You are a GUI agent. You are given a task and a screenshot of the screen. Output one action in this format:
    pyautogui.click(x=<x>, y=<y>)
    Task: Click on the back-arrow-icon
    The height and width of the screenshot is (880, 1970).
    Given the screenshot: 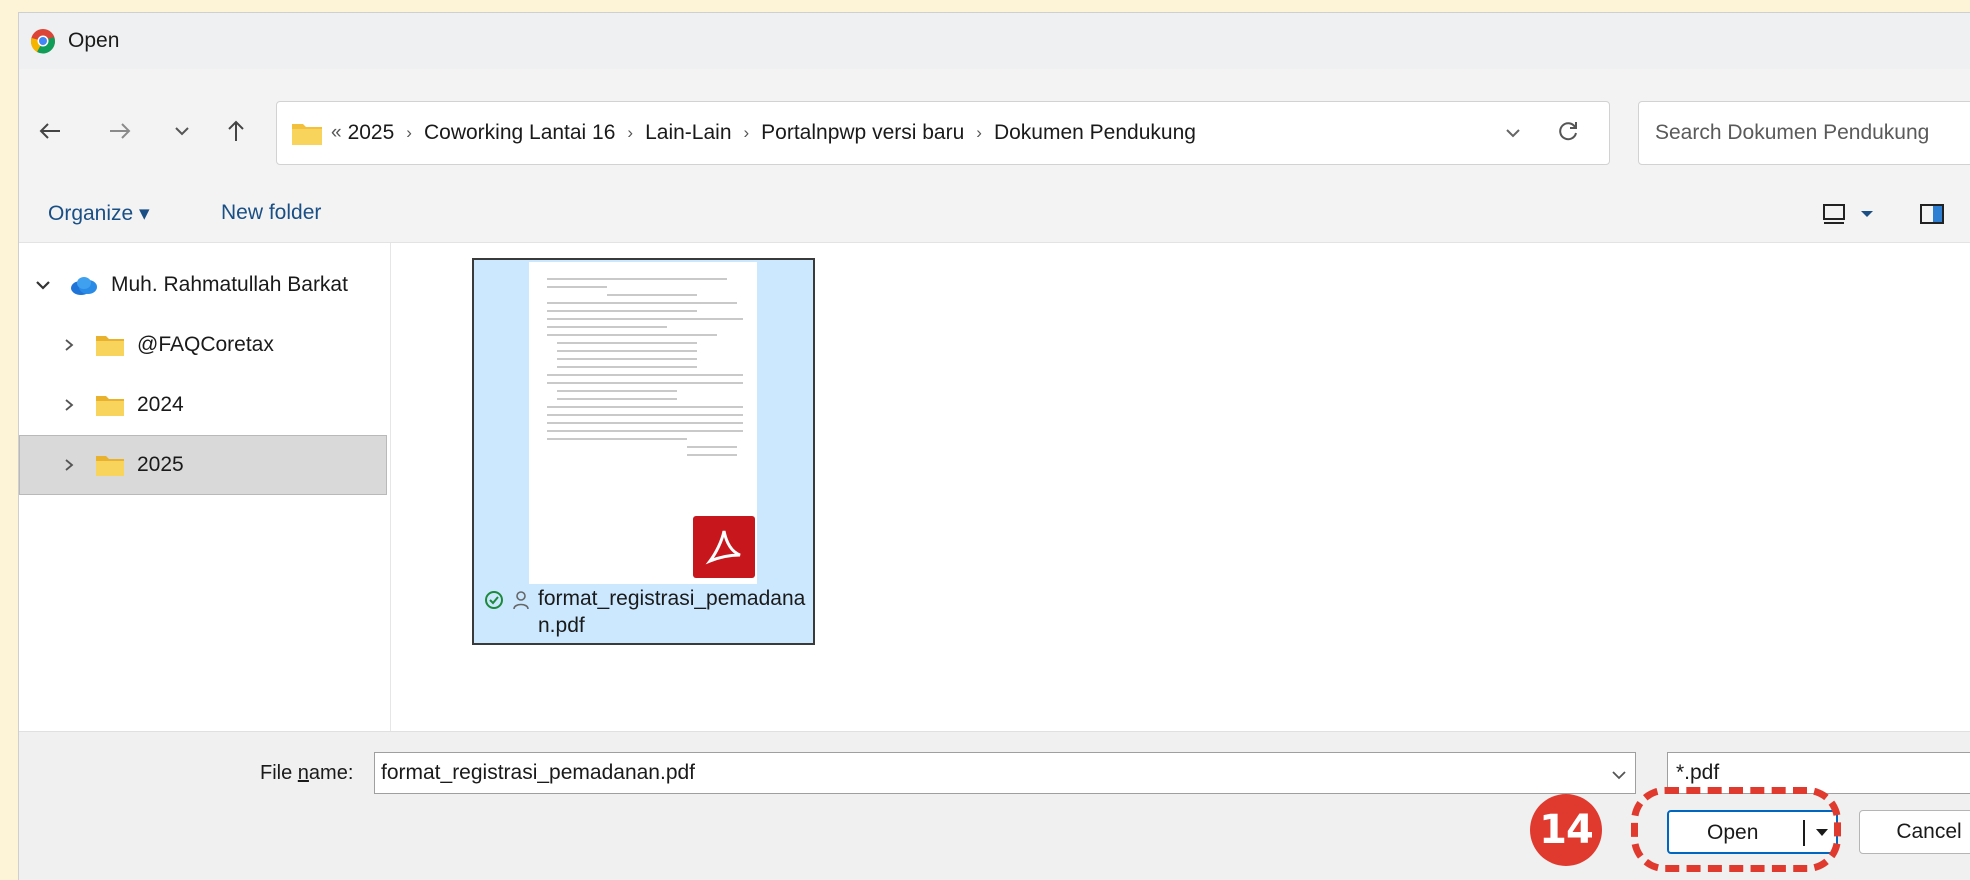 What is the action you would take?
    pyautogui.click(x=50, y=131)
    